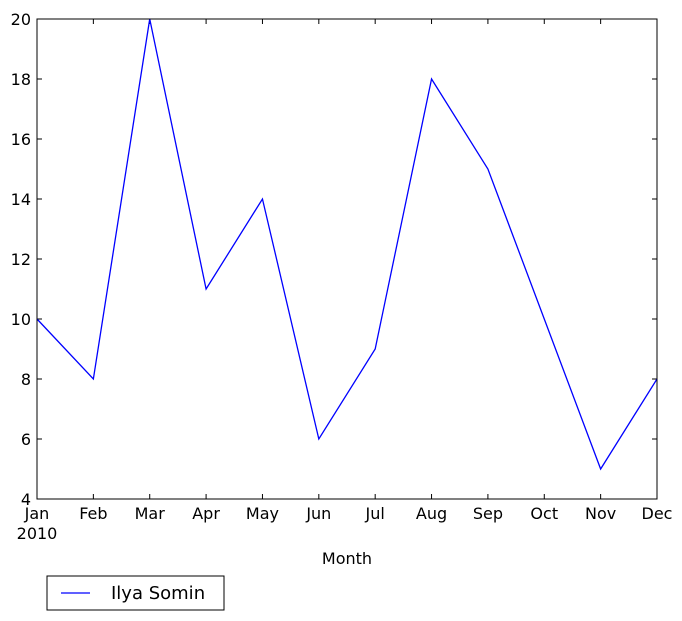  Describe the element at coordinates (21, 199) in the screenshot. I see `y-tick-label: 14` at that location.